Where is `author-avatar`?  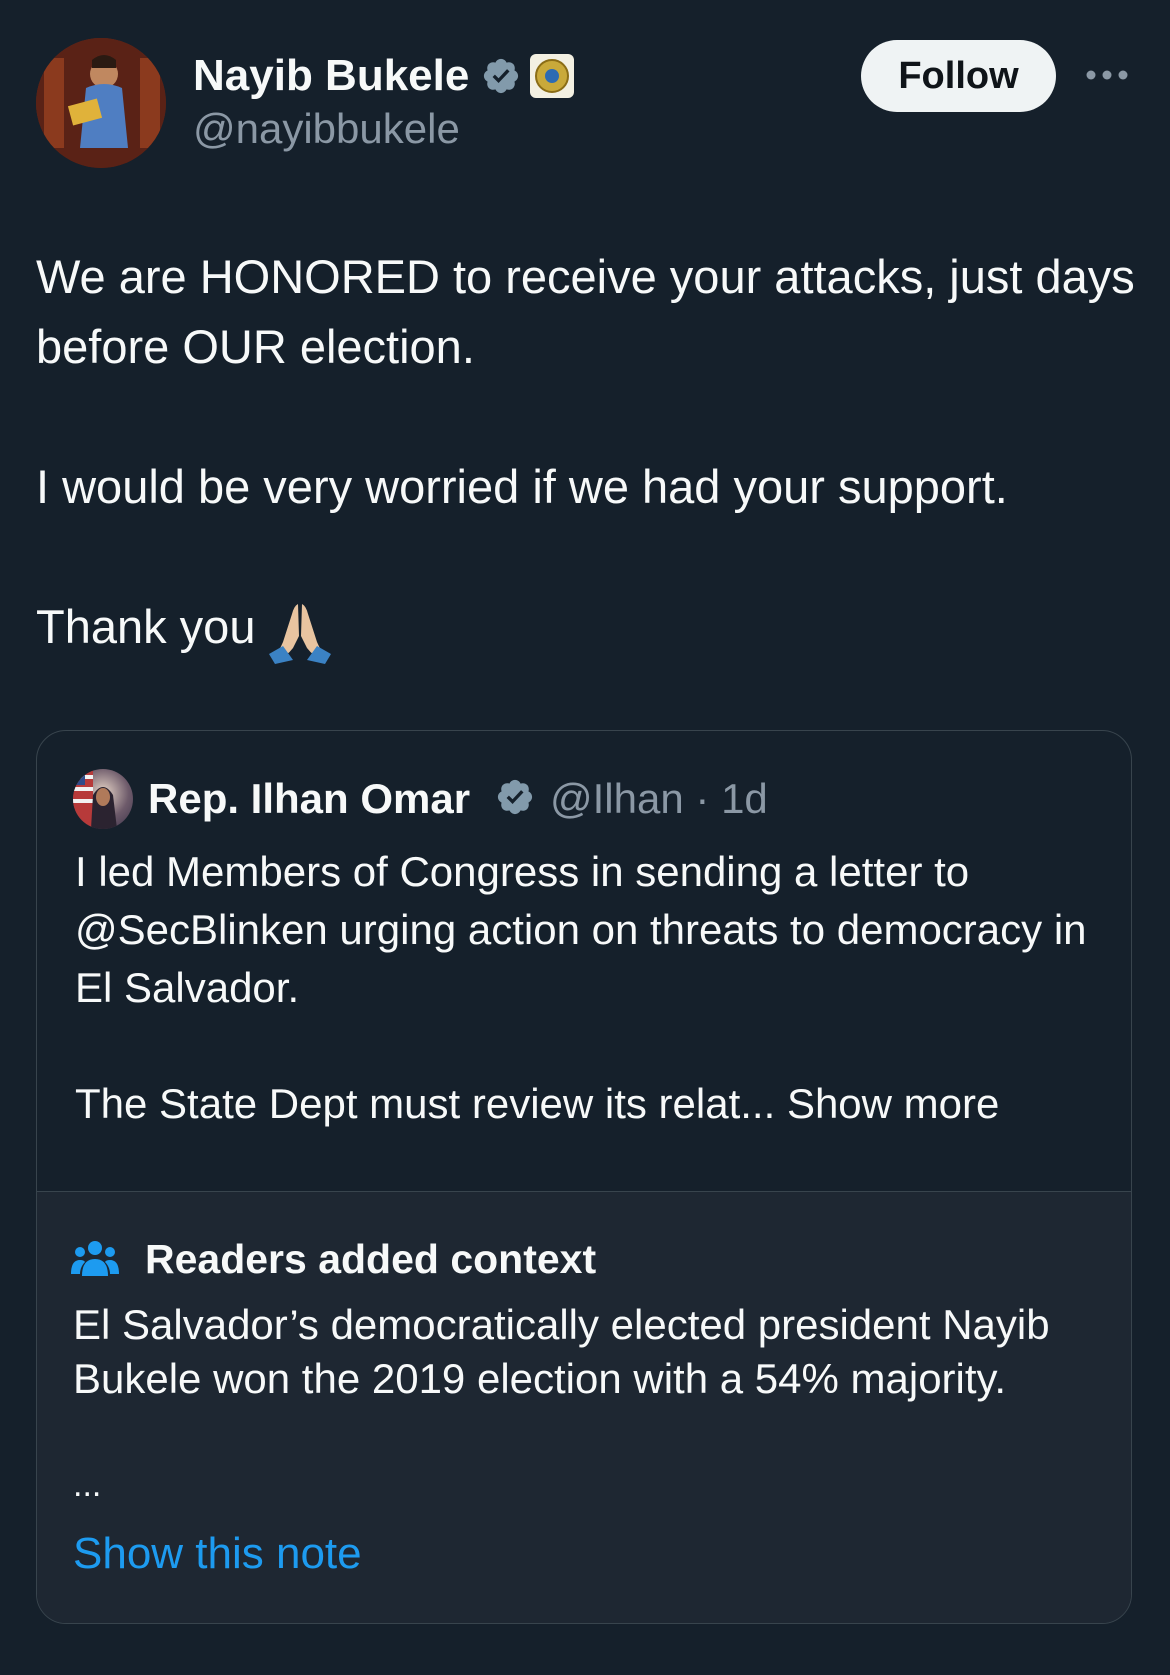
author-avatar is located at coordinates (101, 103).